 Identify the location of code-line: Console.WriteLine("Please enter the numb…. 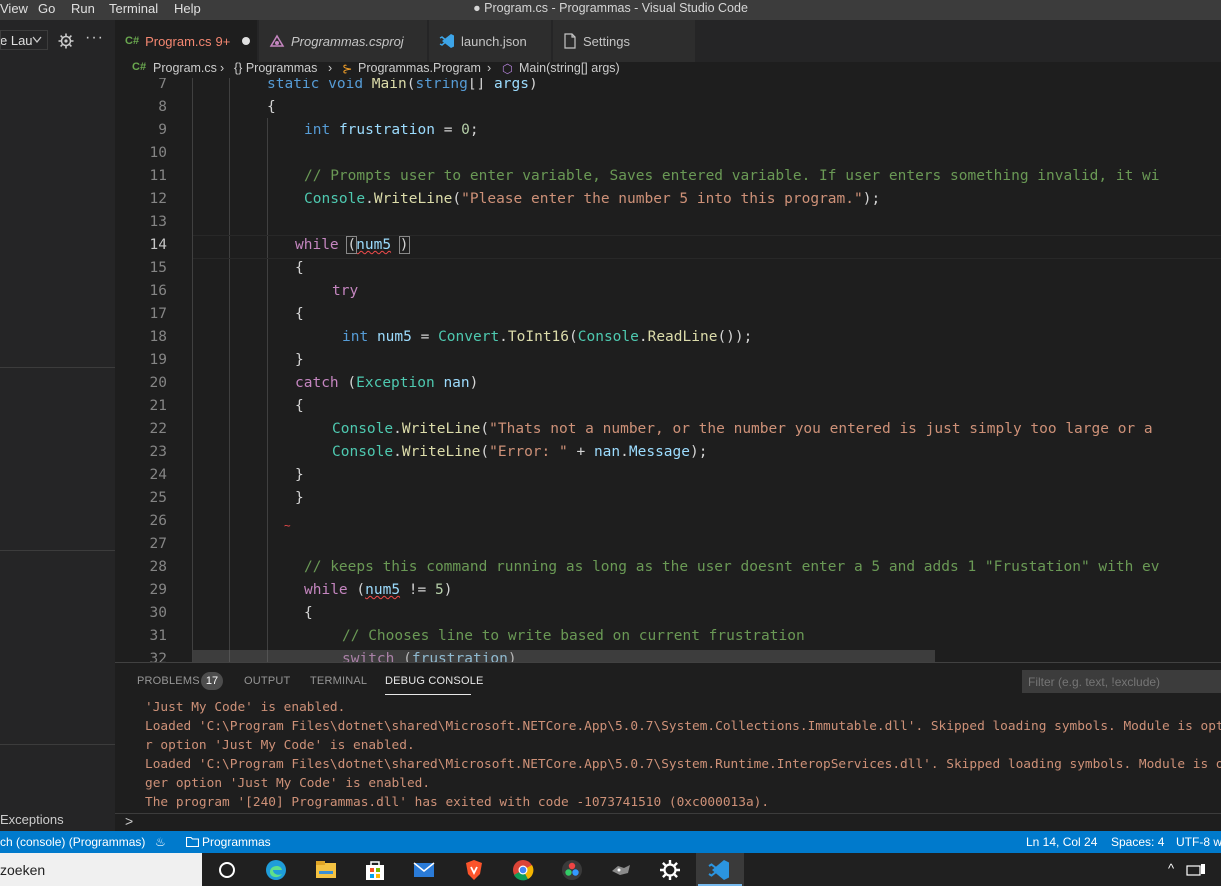
(592, 199).